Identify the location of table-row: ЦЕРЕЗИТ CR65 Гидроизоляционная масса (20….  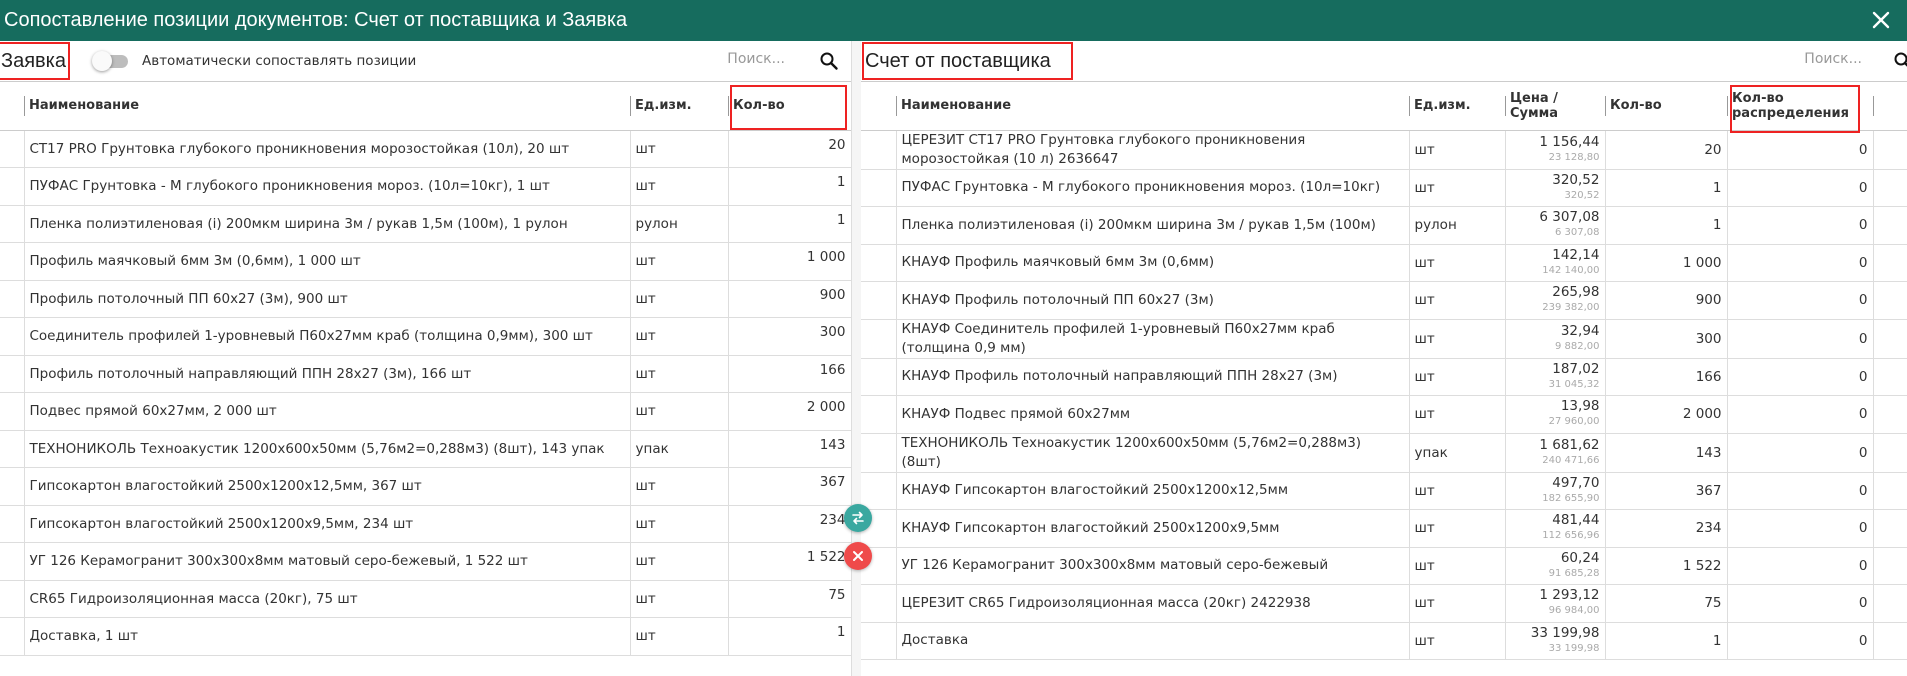
(1384, 603).